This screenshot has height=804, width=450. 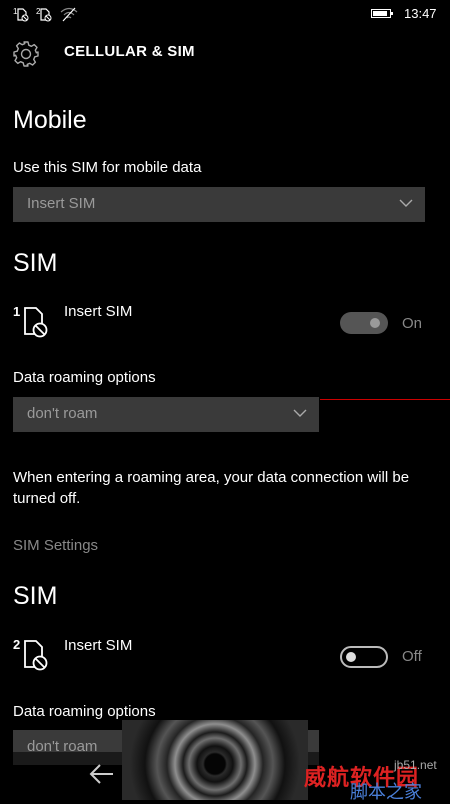 I want to click on wifi-no-signal-icon, so click(x=69, y=14).